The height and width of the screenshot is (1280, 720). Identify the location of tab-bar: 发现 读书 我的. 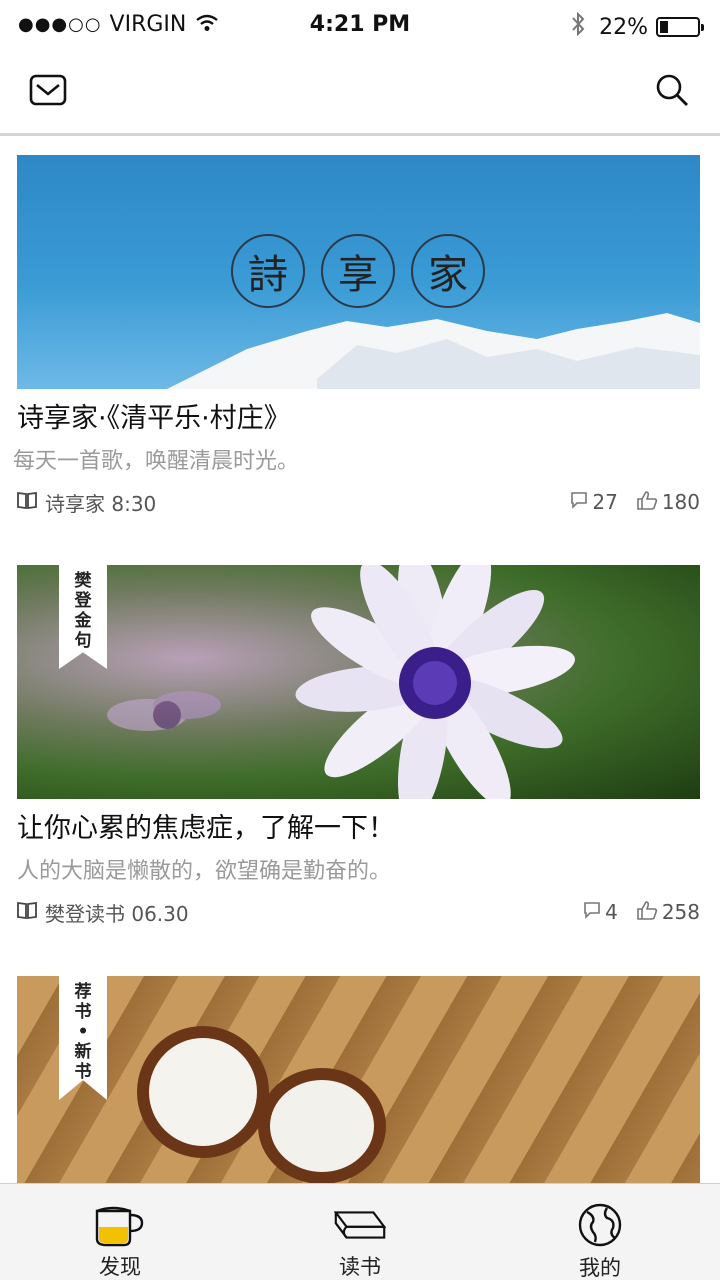
(360, 1231).